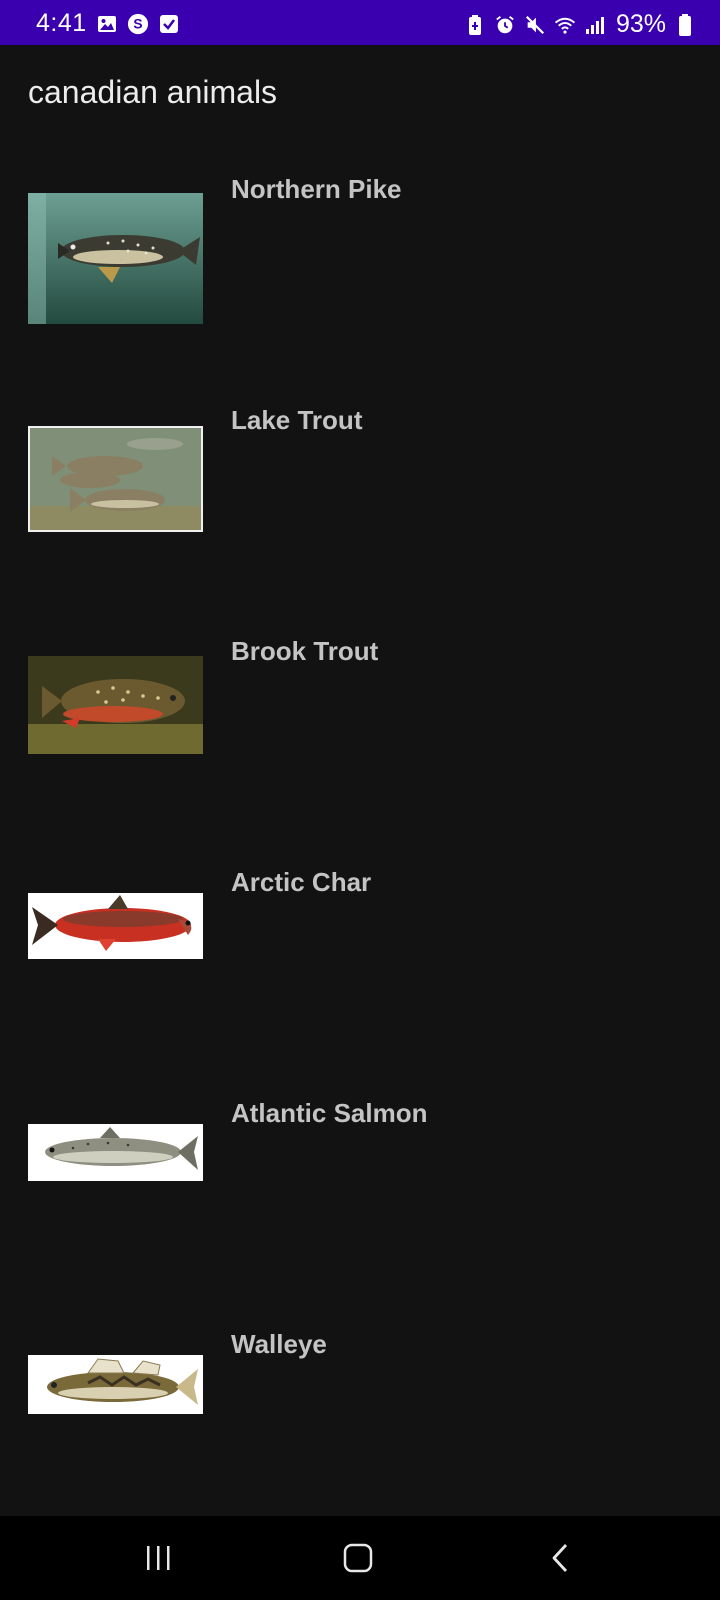 This screenshot has height=1600, width=720. What do you see at coordinates (360, 960) in the screenshot?
I see `list-item: Arctic Char` at bounding box center [360, 960].